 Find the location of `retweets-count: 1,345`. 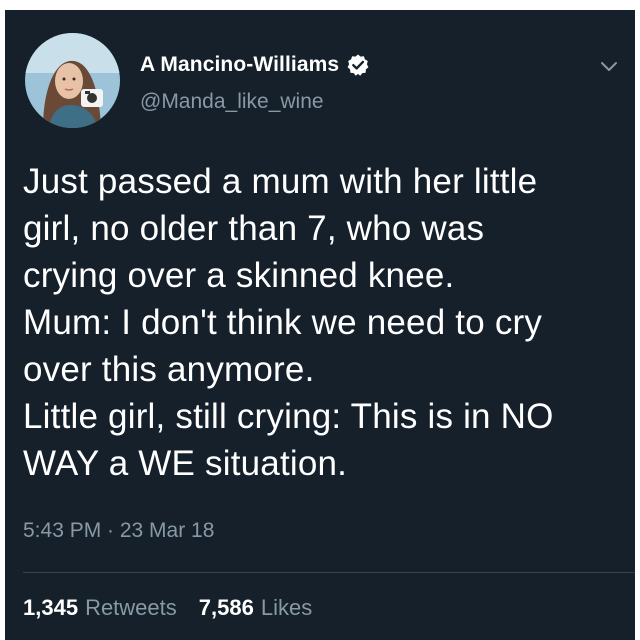

retweets-count: 1,345 is located at coordinates (51, 607).